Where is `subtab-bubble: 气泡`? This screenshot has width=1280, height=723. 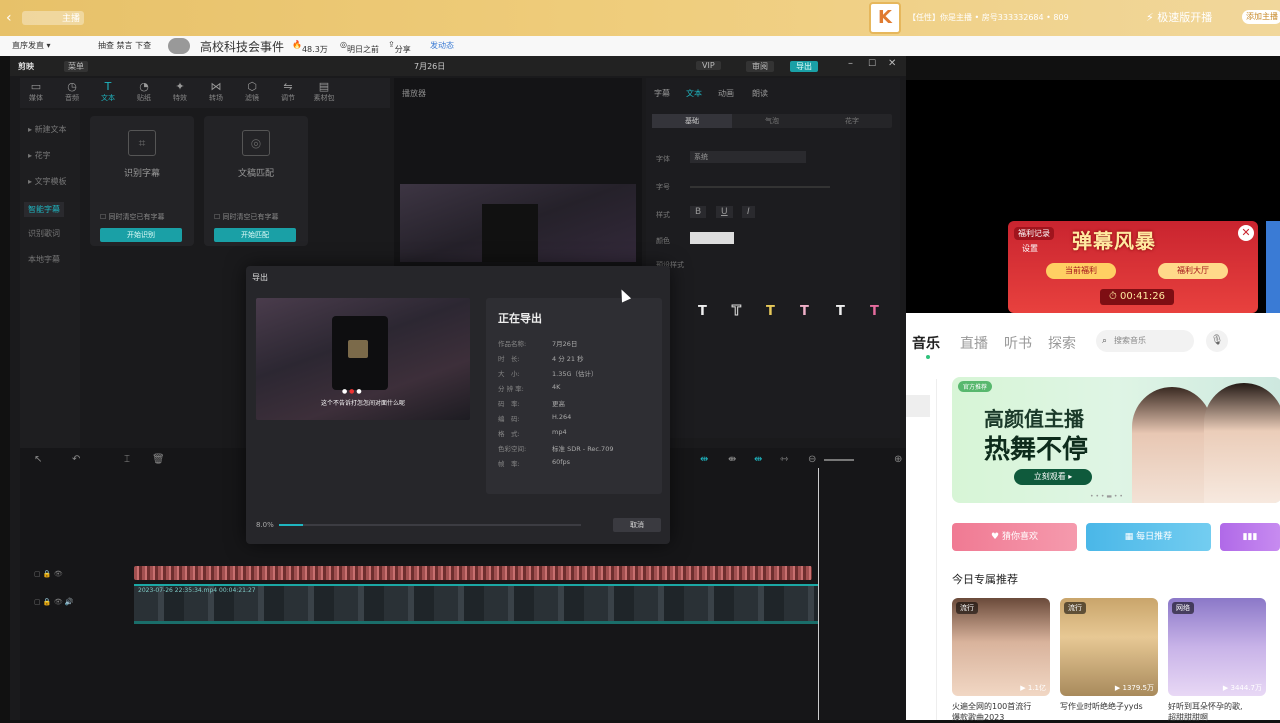 subtab-bubble: 气泡 is located at coordinates (772, 121).